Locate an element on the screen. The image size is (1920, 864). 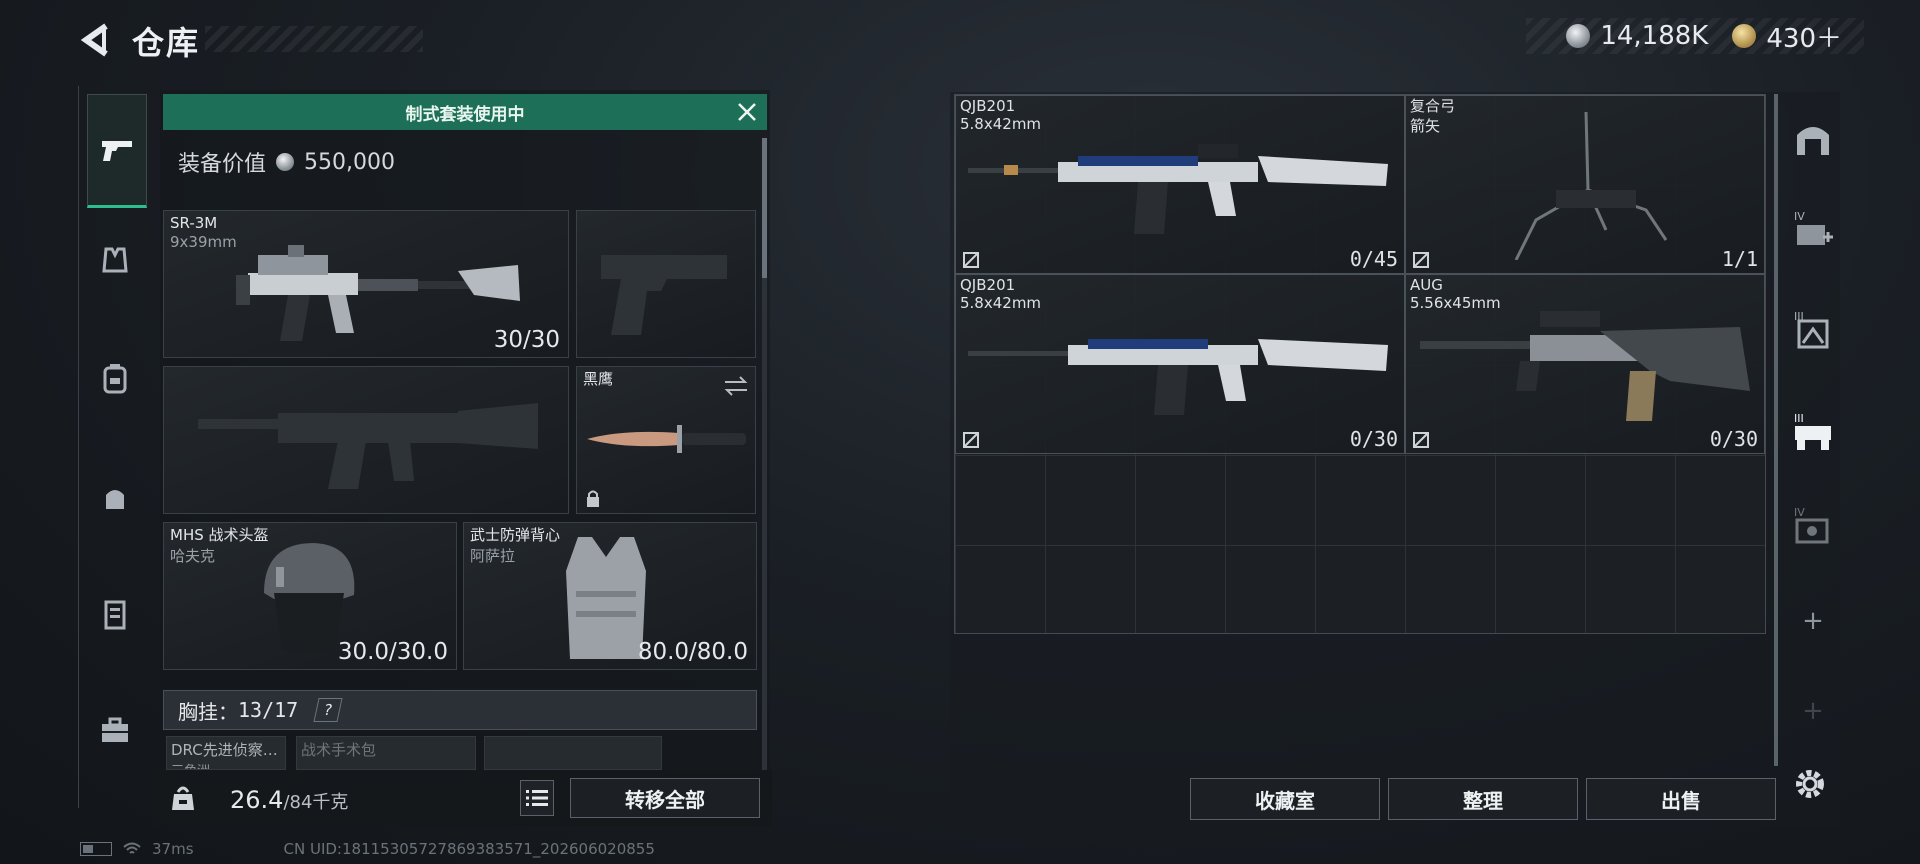
primary-weapon-ammo: 30/30 is located at coordinates (526, 340).